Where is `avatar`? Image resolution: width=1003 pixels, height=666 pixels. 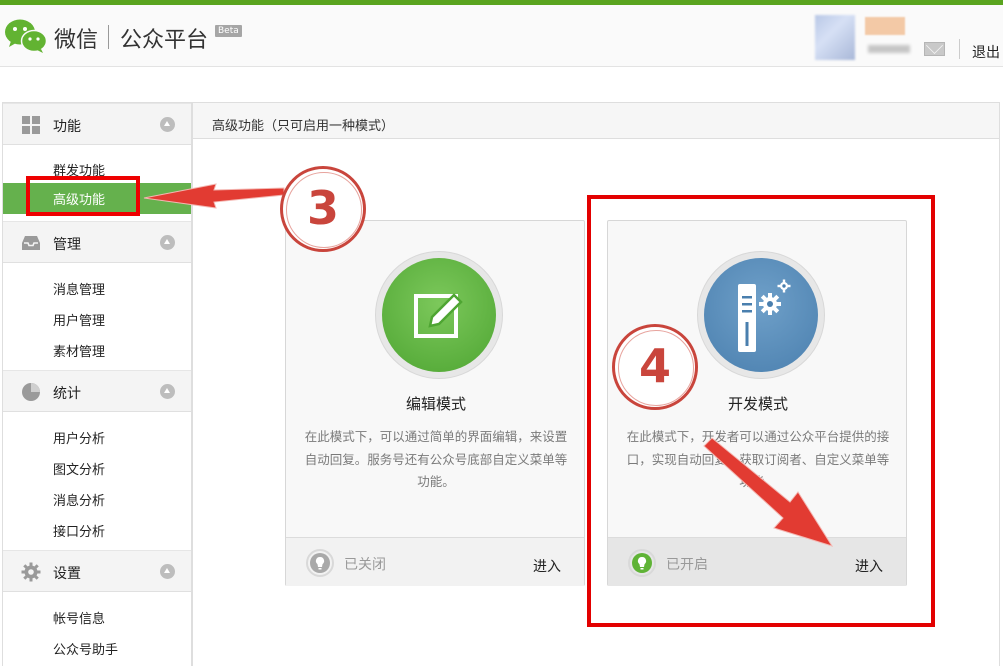 avatar is located at coordinates (835, 37).